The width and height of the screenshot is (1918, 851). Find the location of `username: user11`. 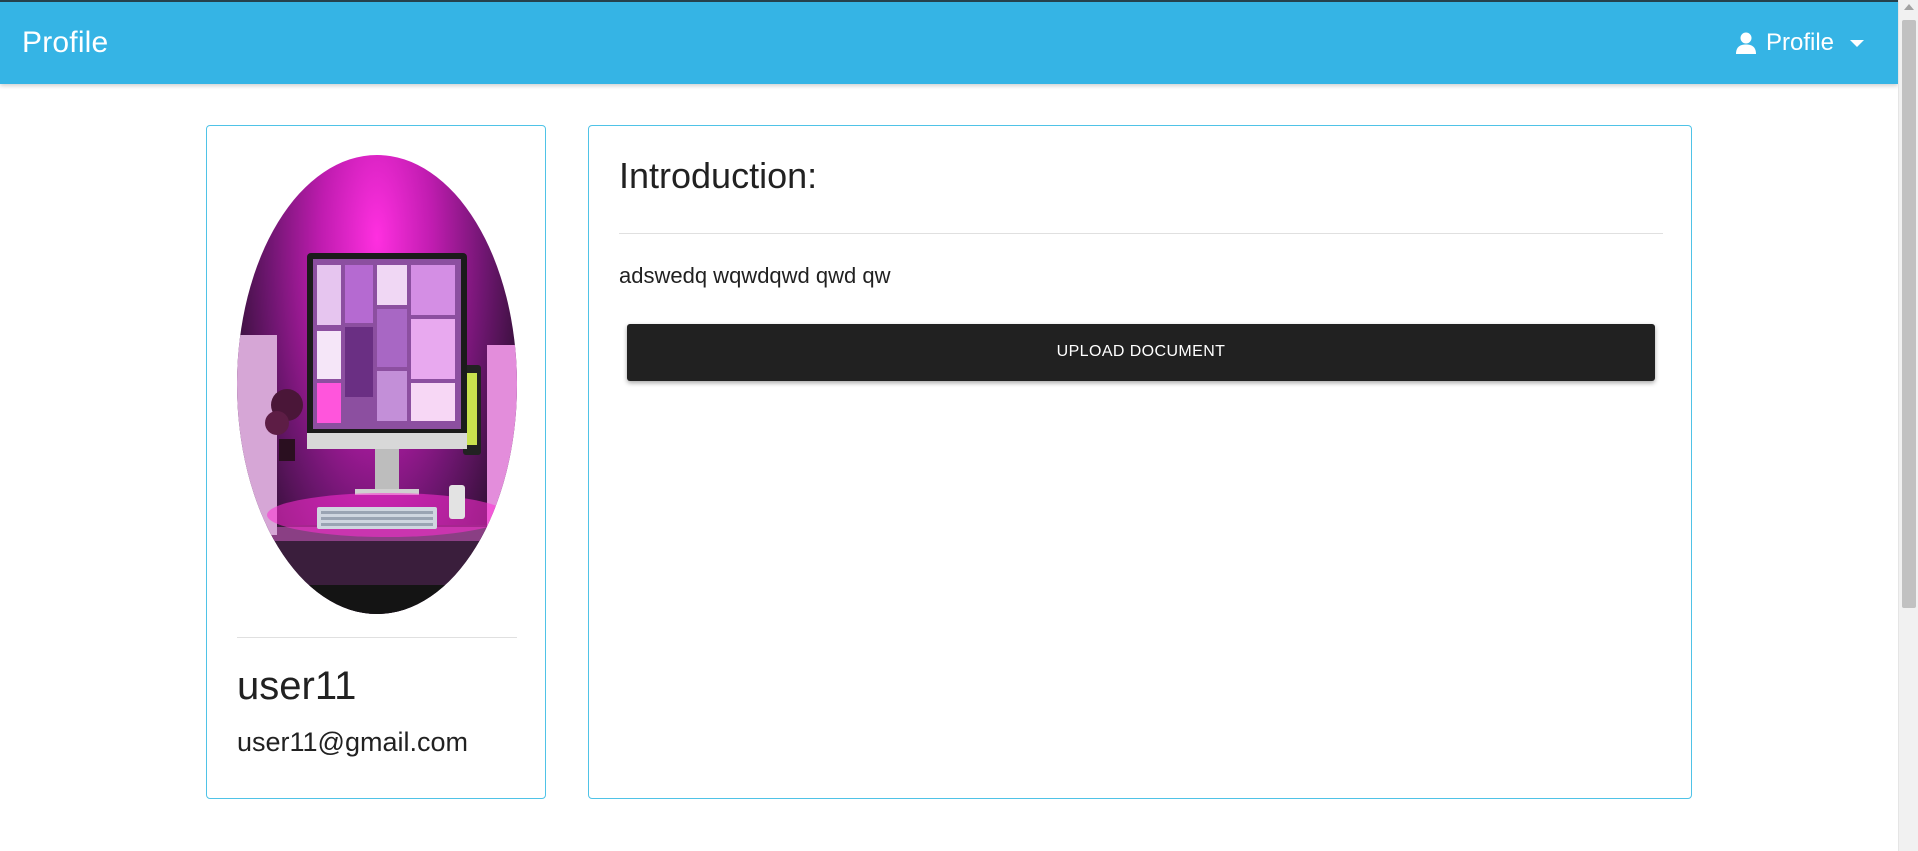

username: user11 is located at coordinates (297, 686).